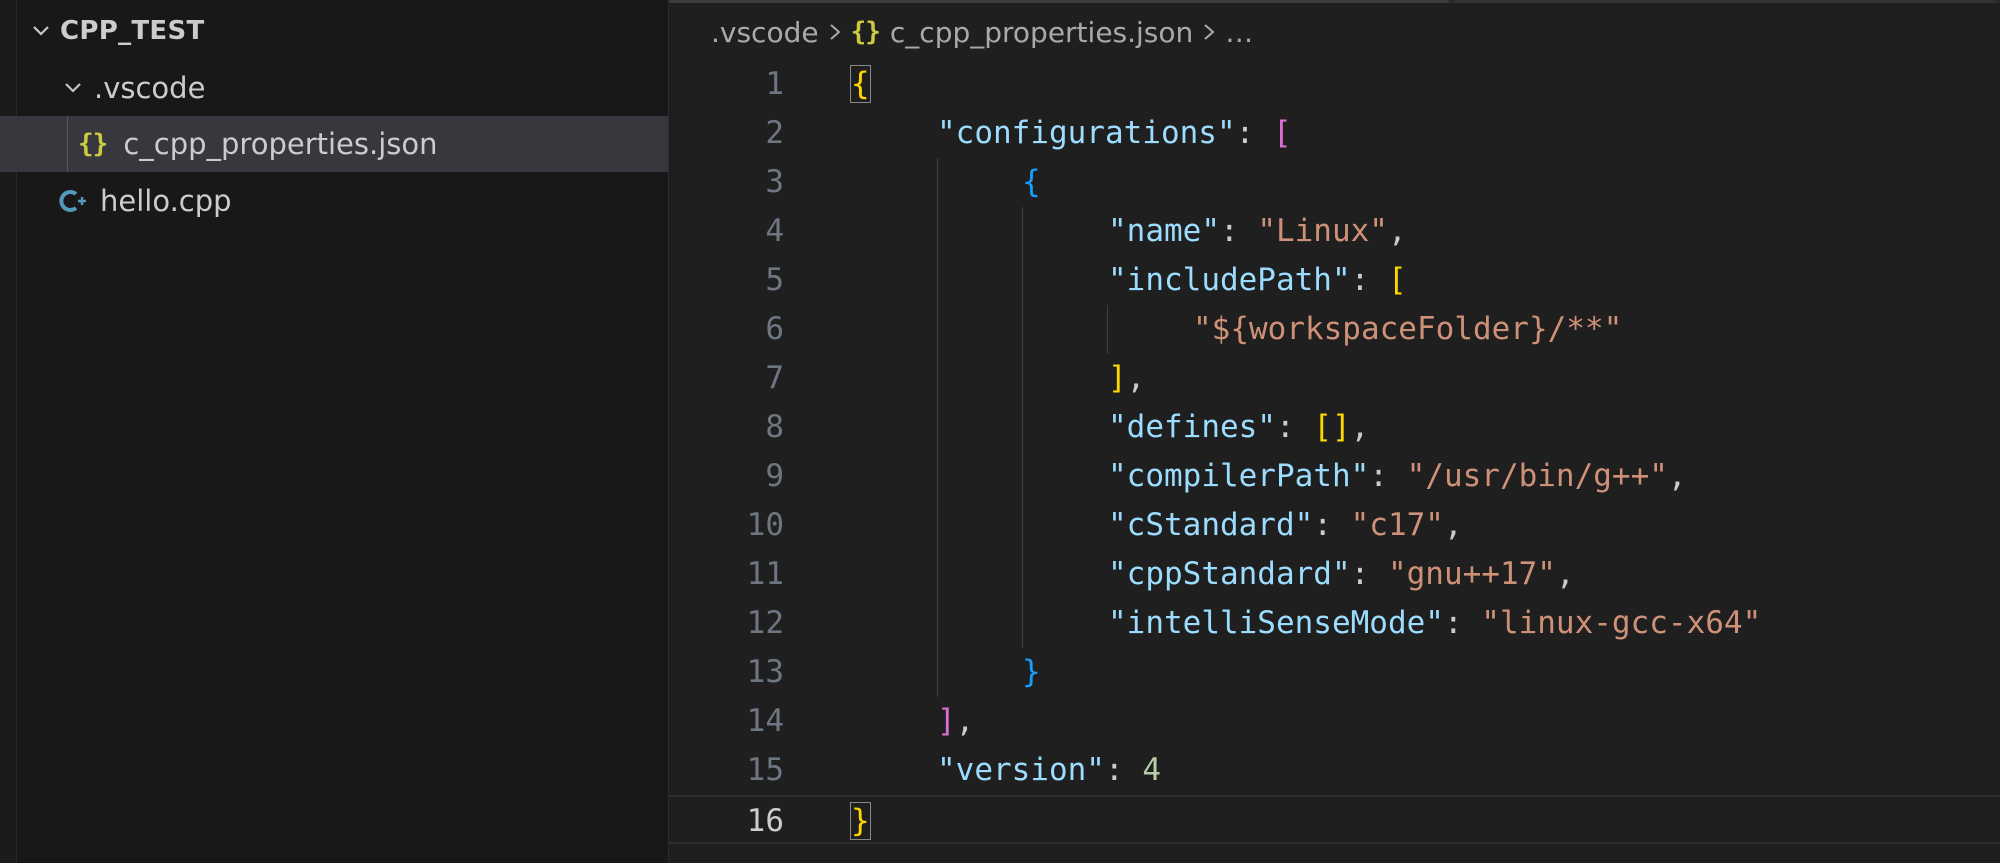 This screenshot has width=2000, height=863. What do you see at coordinates (1334, 721) in the screenshot?
I see `code-line: 14],` at bounding box center [1334, 721].